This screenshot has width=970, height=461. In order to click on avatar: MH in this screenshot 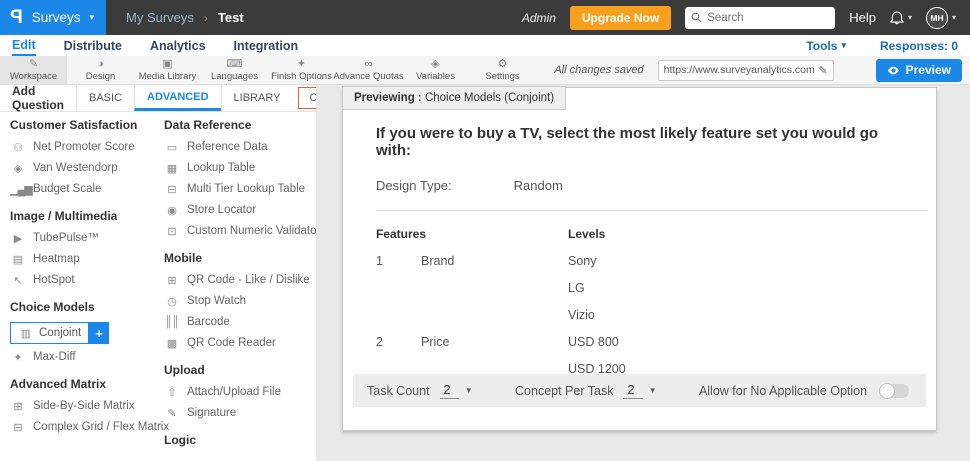, I will do `click(936, 17)`.